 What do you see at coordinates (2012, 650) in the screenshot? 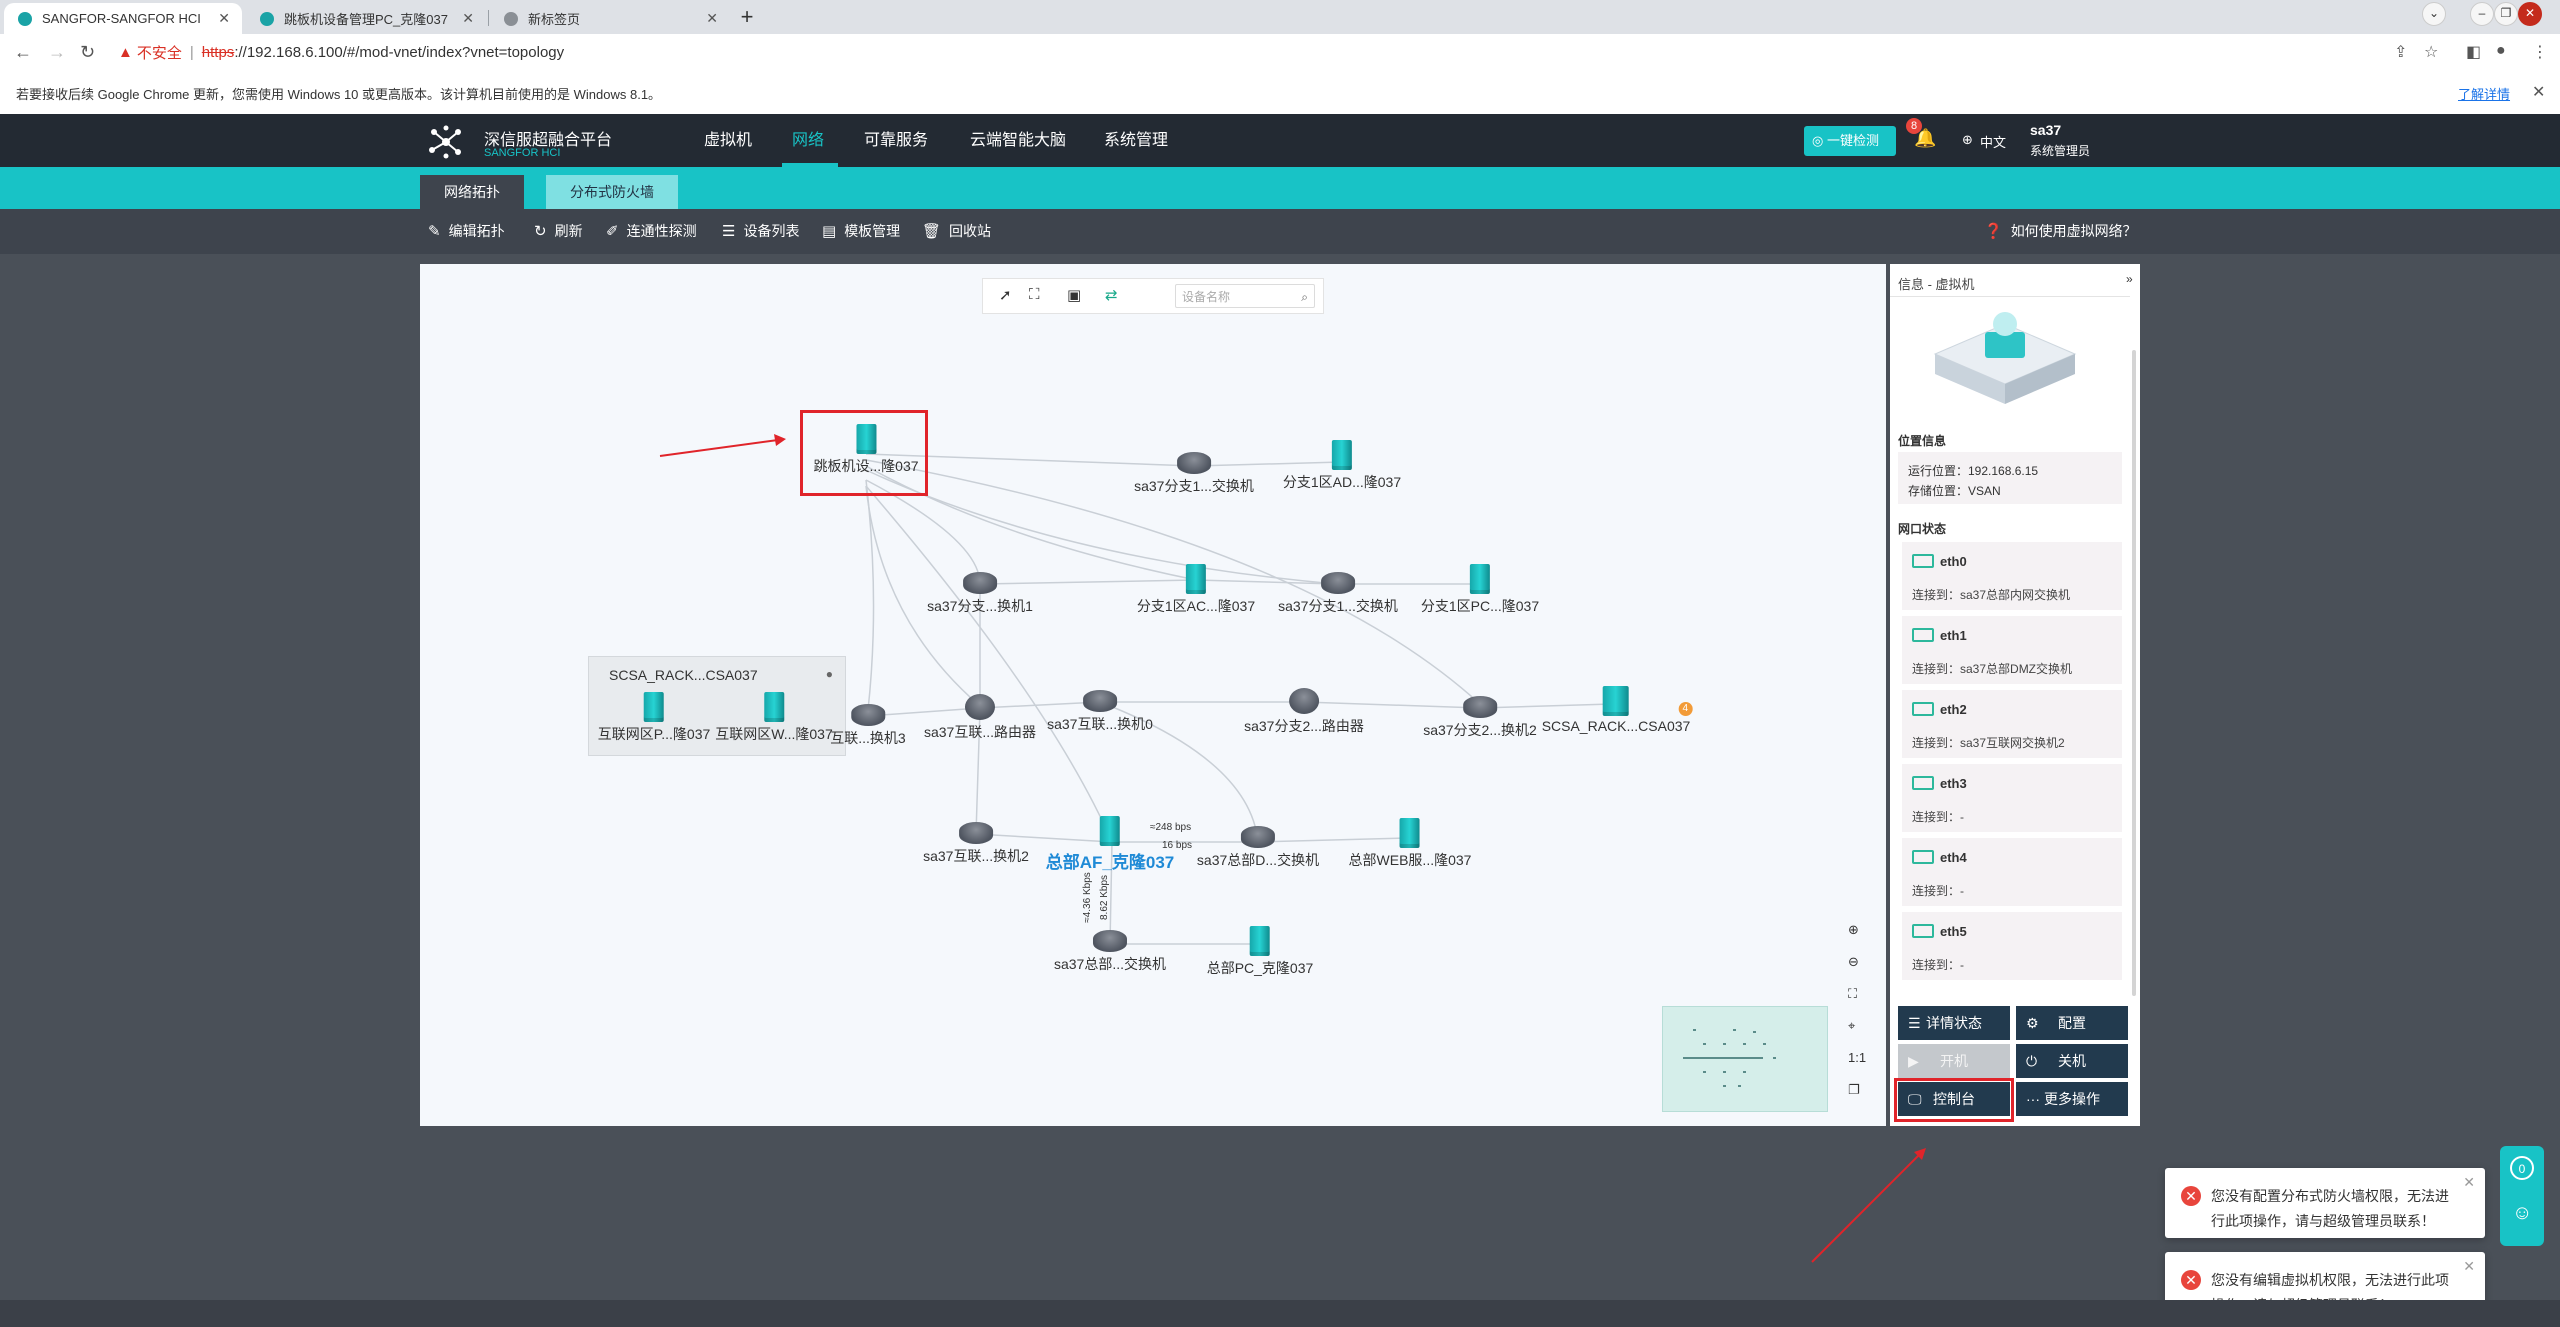
I see `port-card-eth1: eth1 连接到：sa37总部DMZ交换机` at bounding box center [2012, 650].